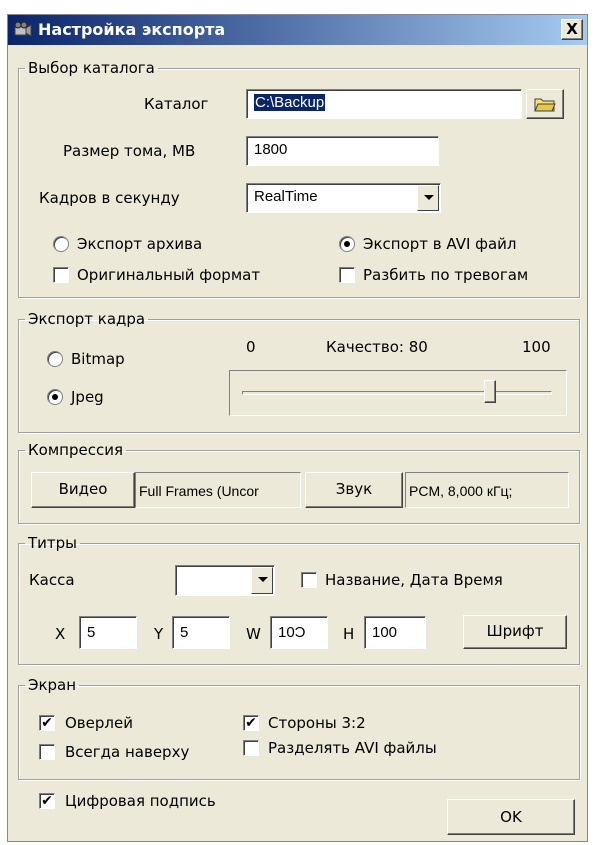 The width and height of the screenshot is (595, 845). I want to click on ok-button: OK, so click(511, 817).